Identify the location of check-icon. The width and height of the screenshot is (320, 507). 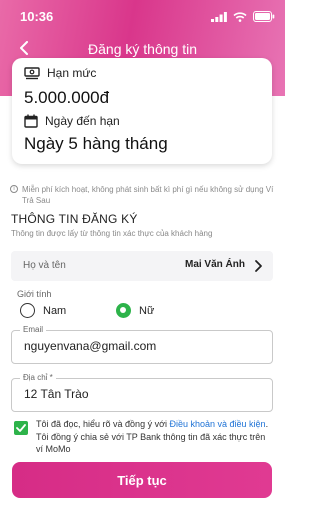
(21, 428).